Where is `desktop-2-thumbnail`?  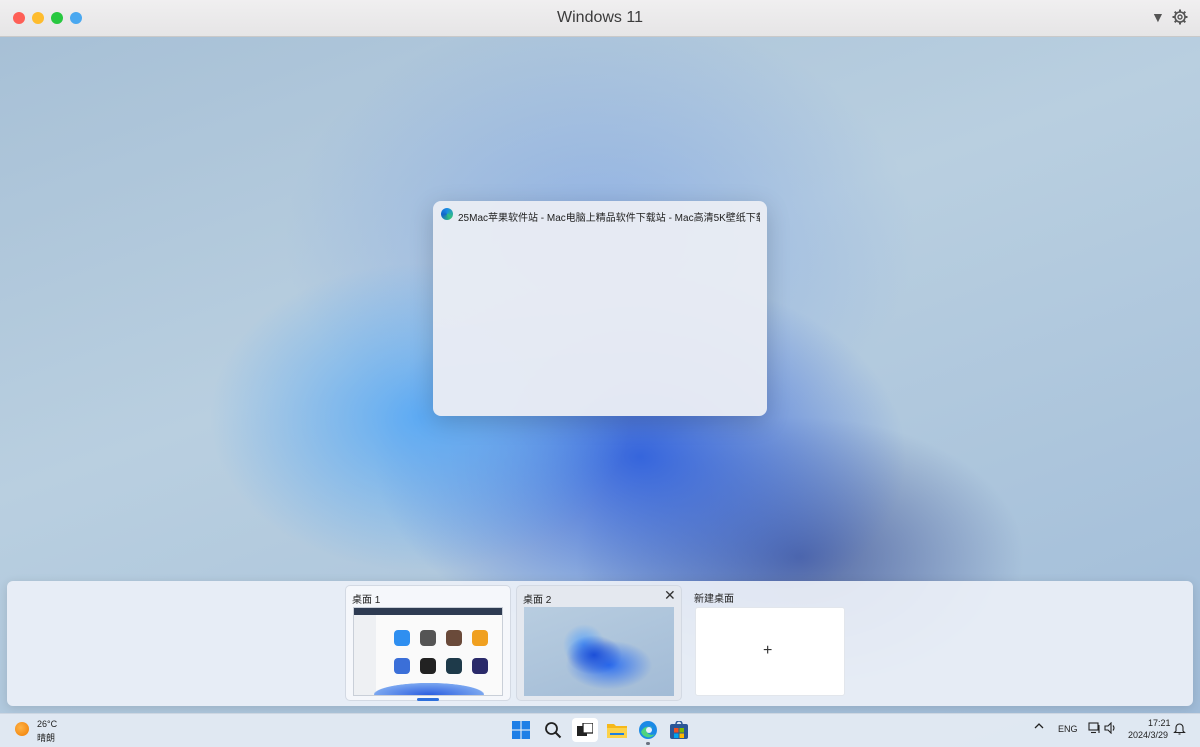
desktop-2-thumbnail is located at coordinates (599, 651).